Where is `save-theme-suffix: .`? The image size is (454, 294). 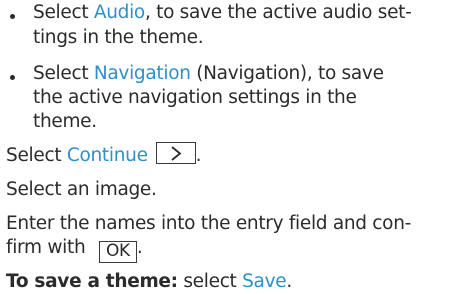 save-theme-suffix: . is located at coordinates (289, 281).